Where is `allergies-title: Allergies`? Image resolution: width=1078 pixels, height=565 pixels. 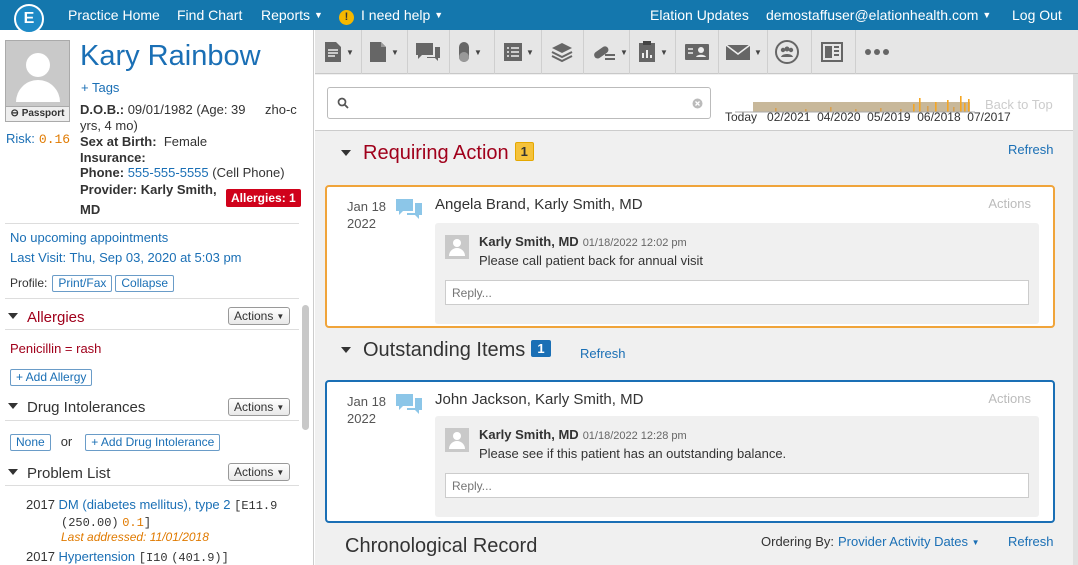
allergies-title: Allergies is located at coordinates (56, 317).